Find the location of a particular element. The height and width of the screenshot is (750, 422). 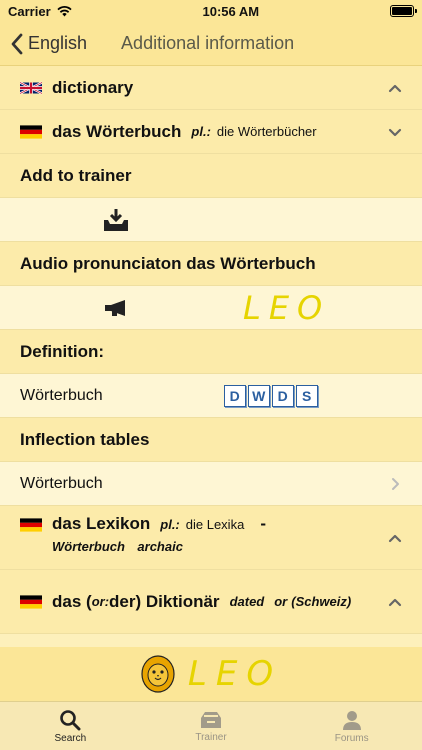

download-tray-icon is located at coordinates (116, 220).